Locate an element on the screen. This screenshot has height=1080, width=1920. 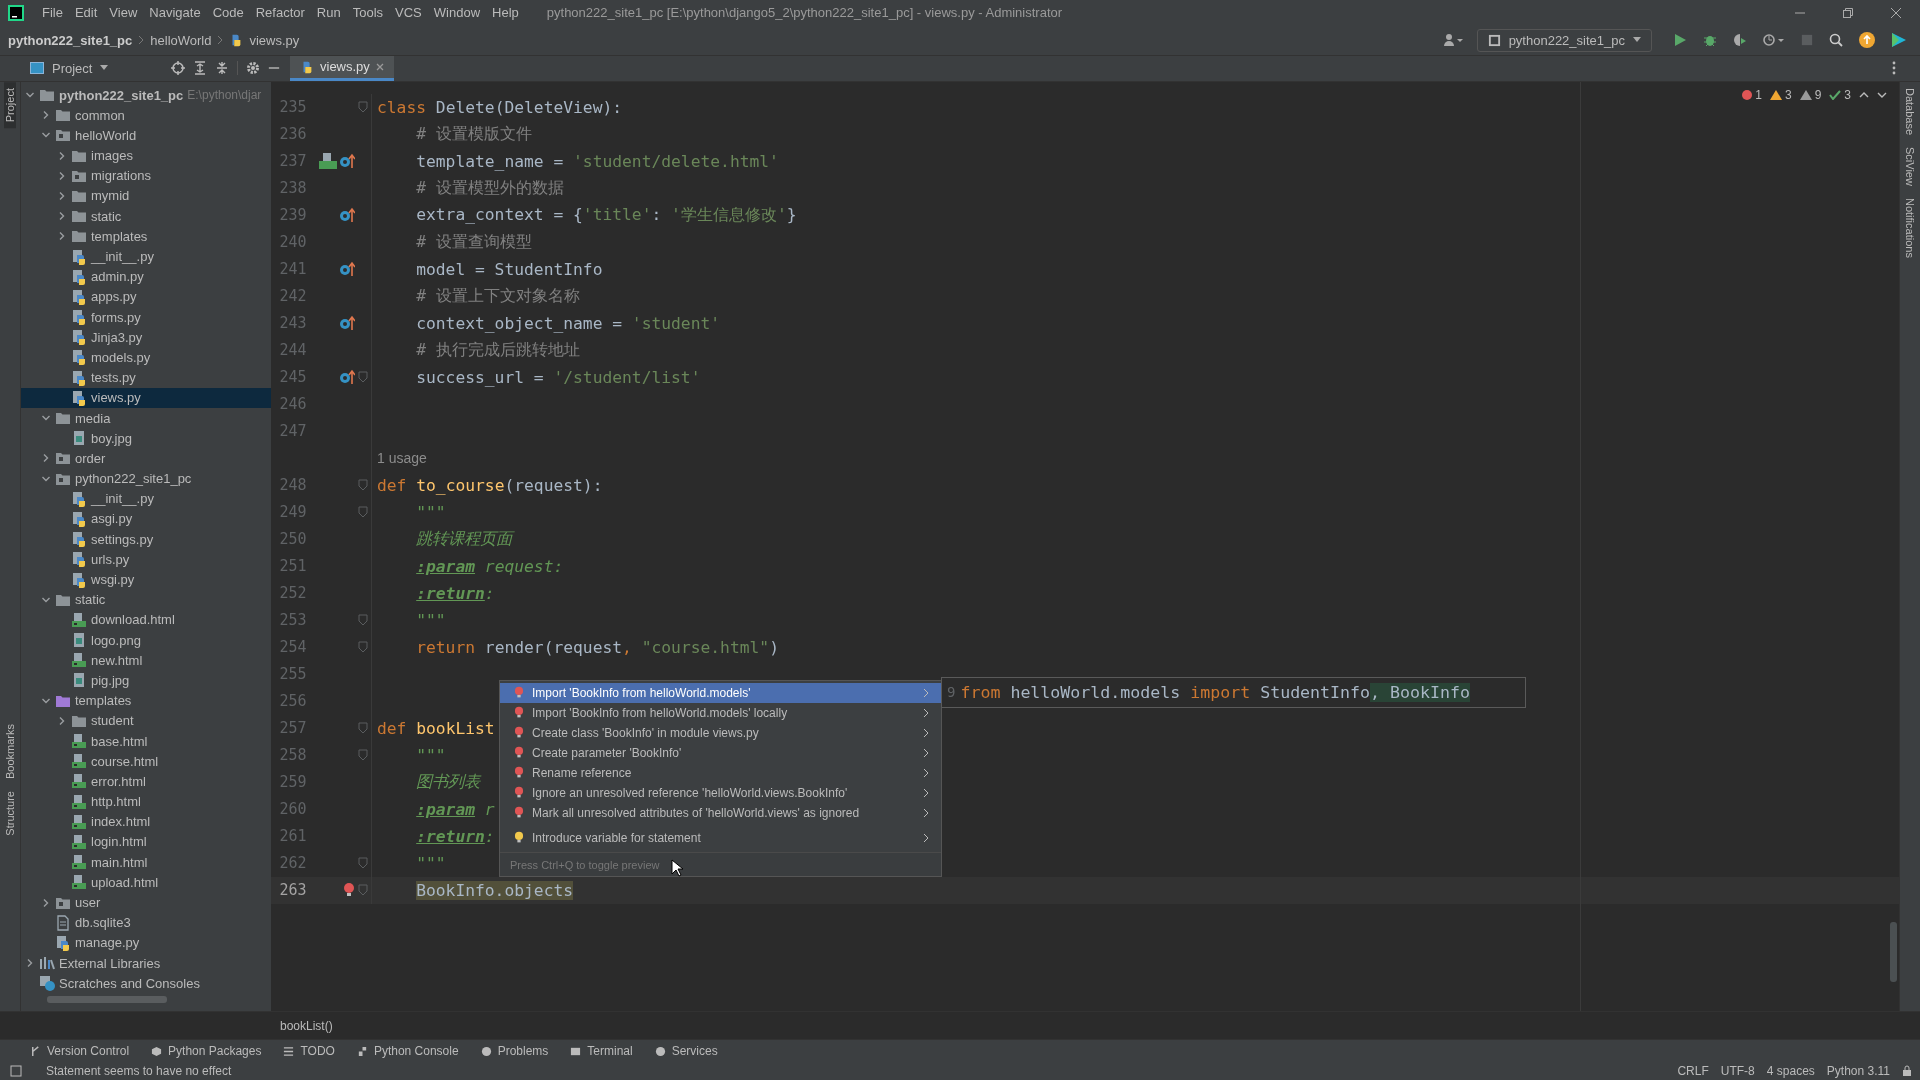
tree-item: mymid is located at coordinates (146, 196).